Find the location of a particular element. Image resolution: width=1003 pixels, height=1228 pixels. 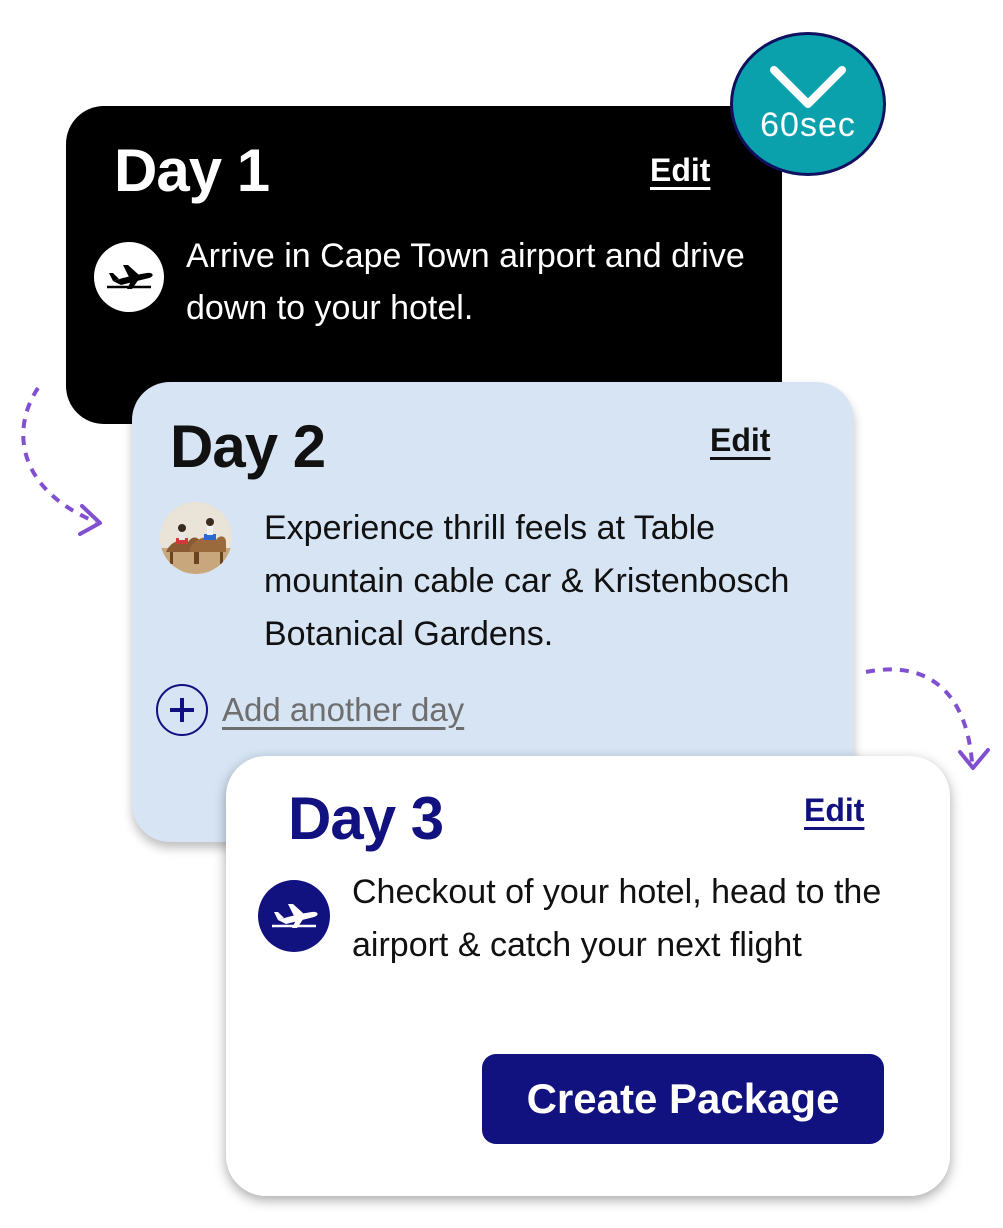

day-2-title: Day 2 is located at coordinates (248, 446).